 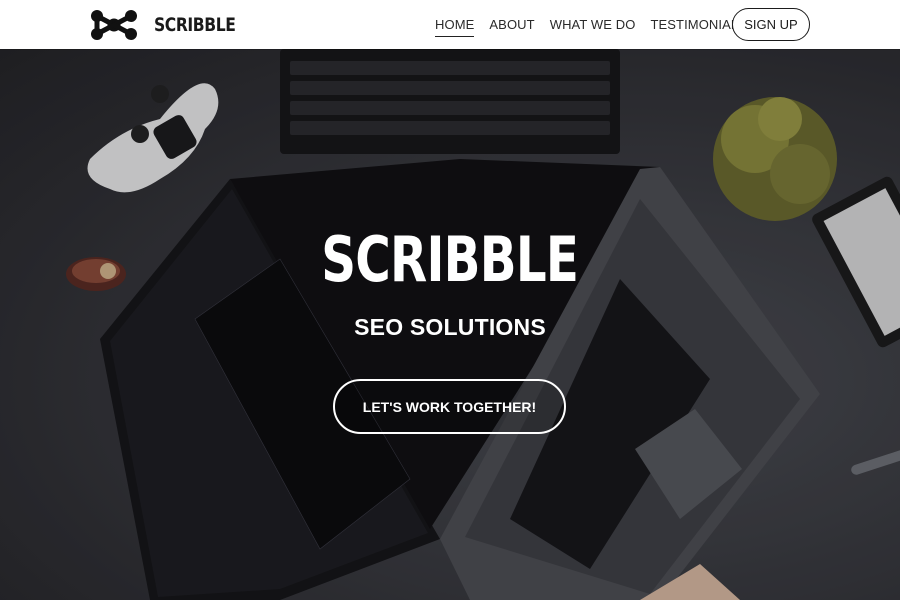 I want to click on nav-about: ABOUT, so click(x=511, y=24).